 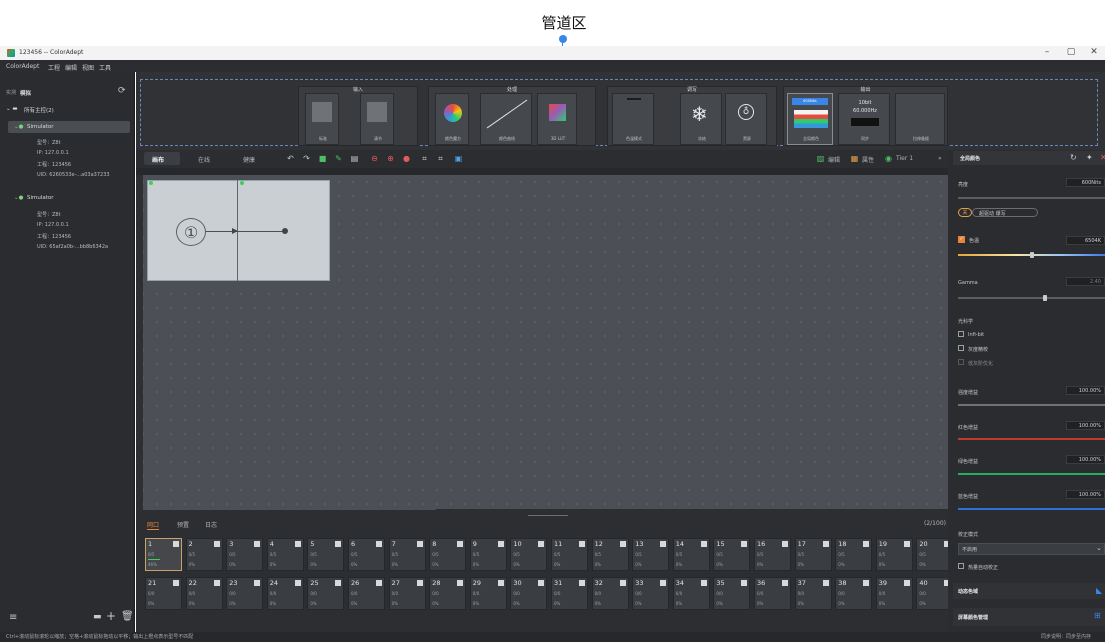 What do you see at coordinates (868, 159) in the screenshot?
I see `toolbar-properties-label: 属性` at bounding box center [868, 159].